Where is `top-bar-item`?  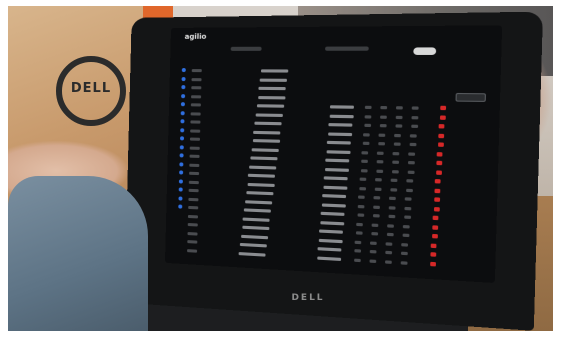
top-bar-item is located at coordinates (246, 48).